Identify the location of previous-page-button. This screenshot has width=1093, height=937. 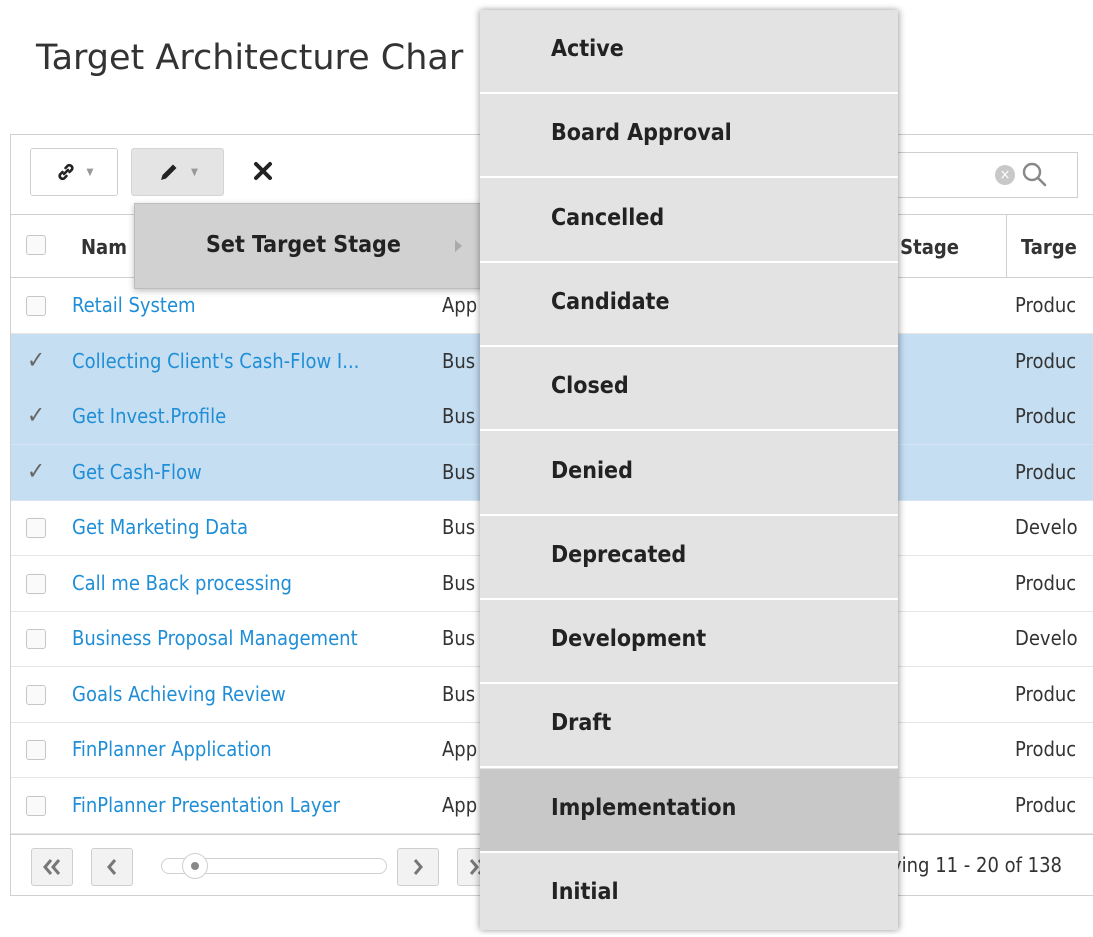
(112, 867).